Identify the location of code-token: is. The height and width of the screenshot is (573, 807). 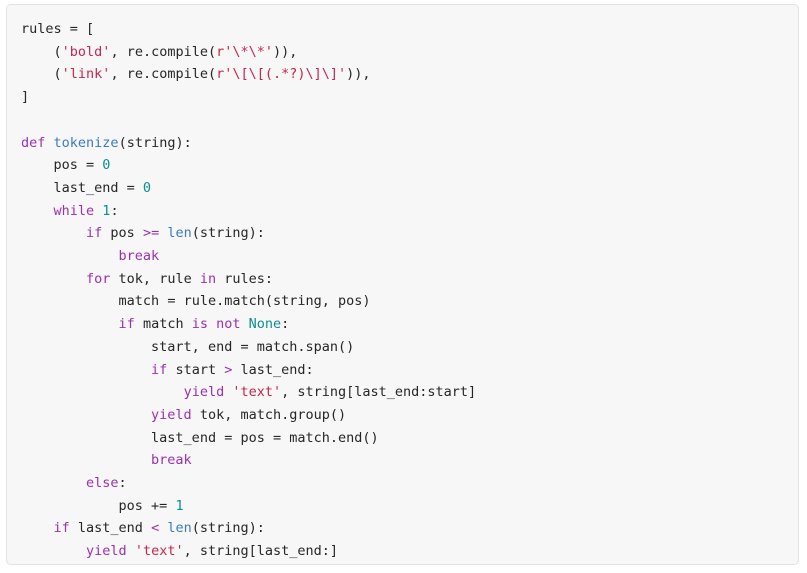
(199, 324).